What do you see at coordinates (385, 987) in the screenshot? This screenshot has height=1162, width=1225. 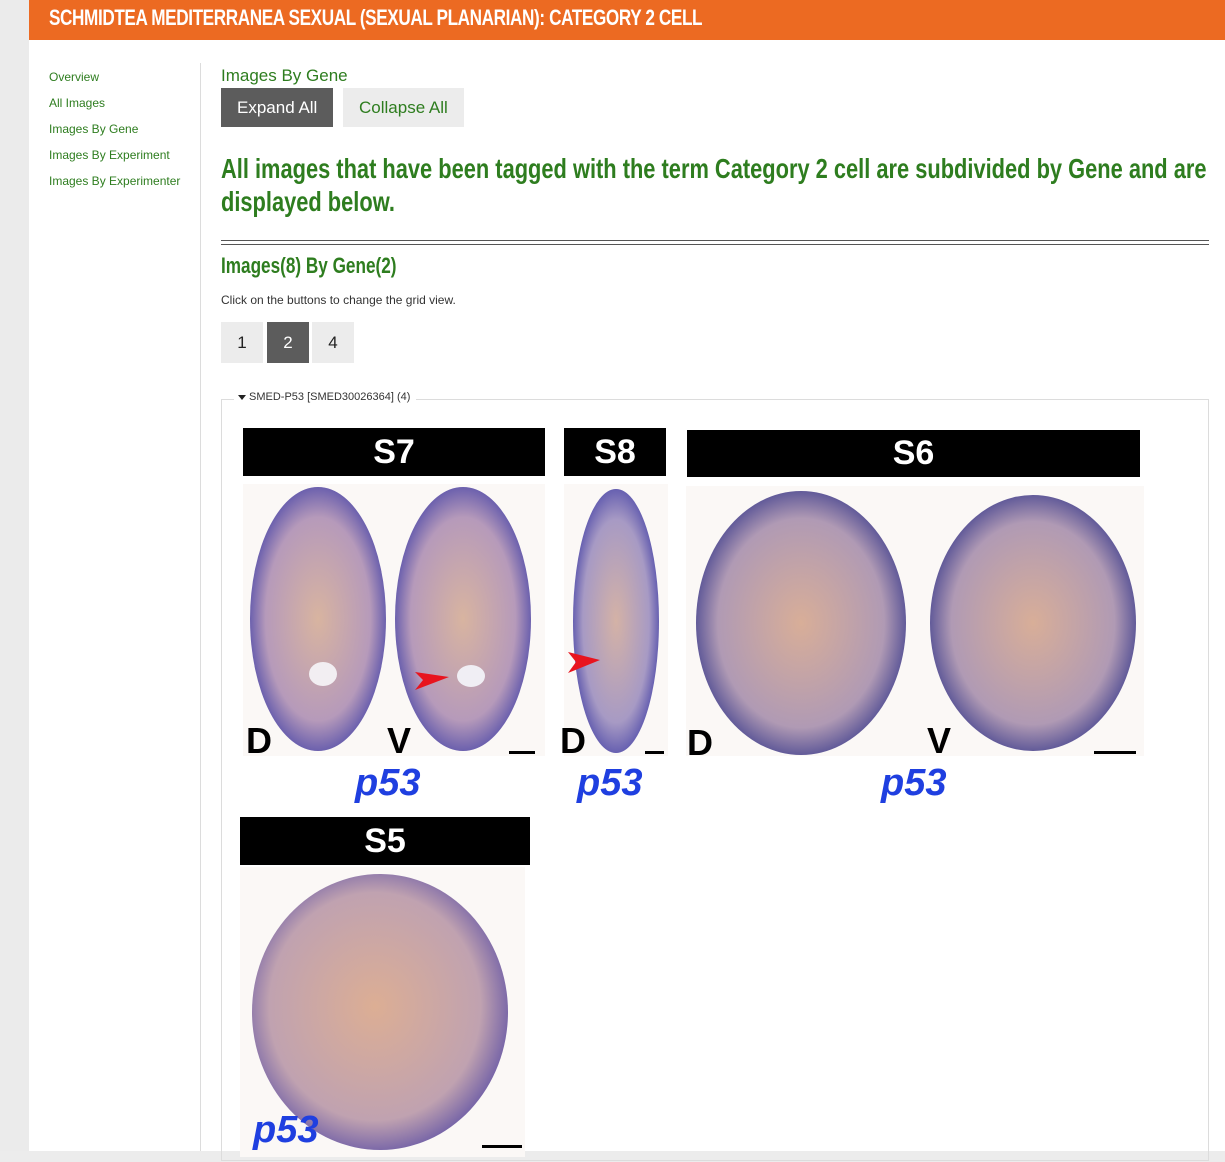 I see `image-tile: S5 p53` at bounding box center [385, 987].